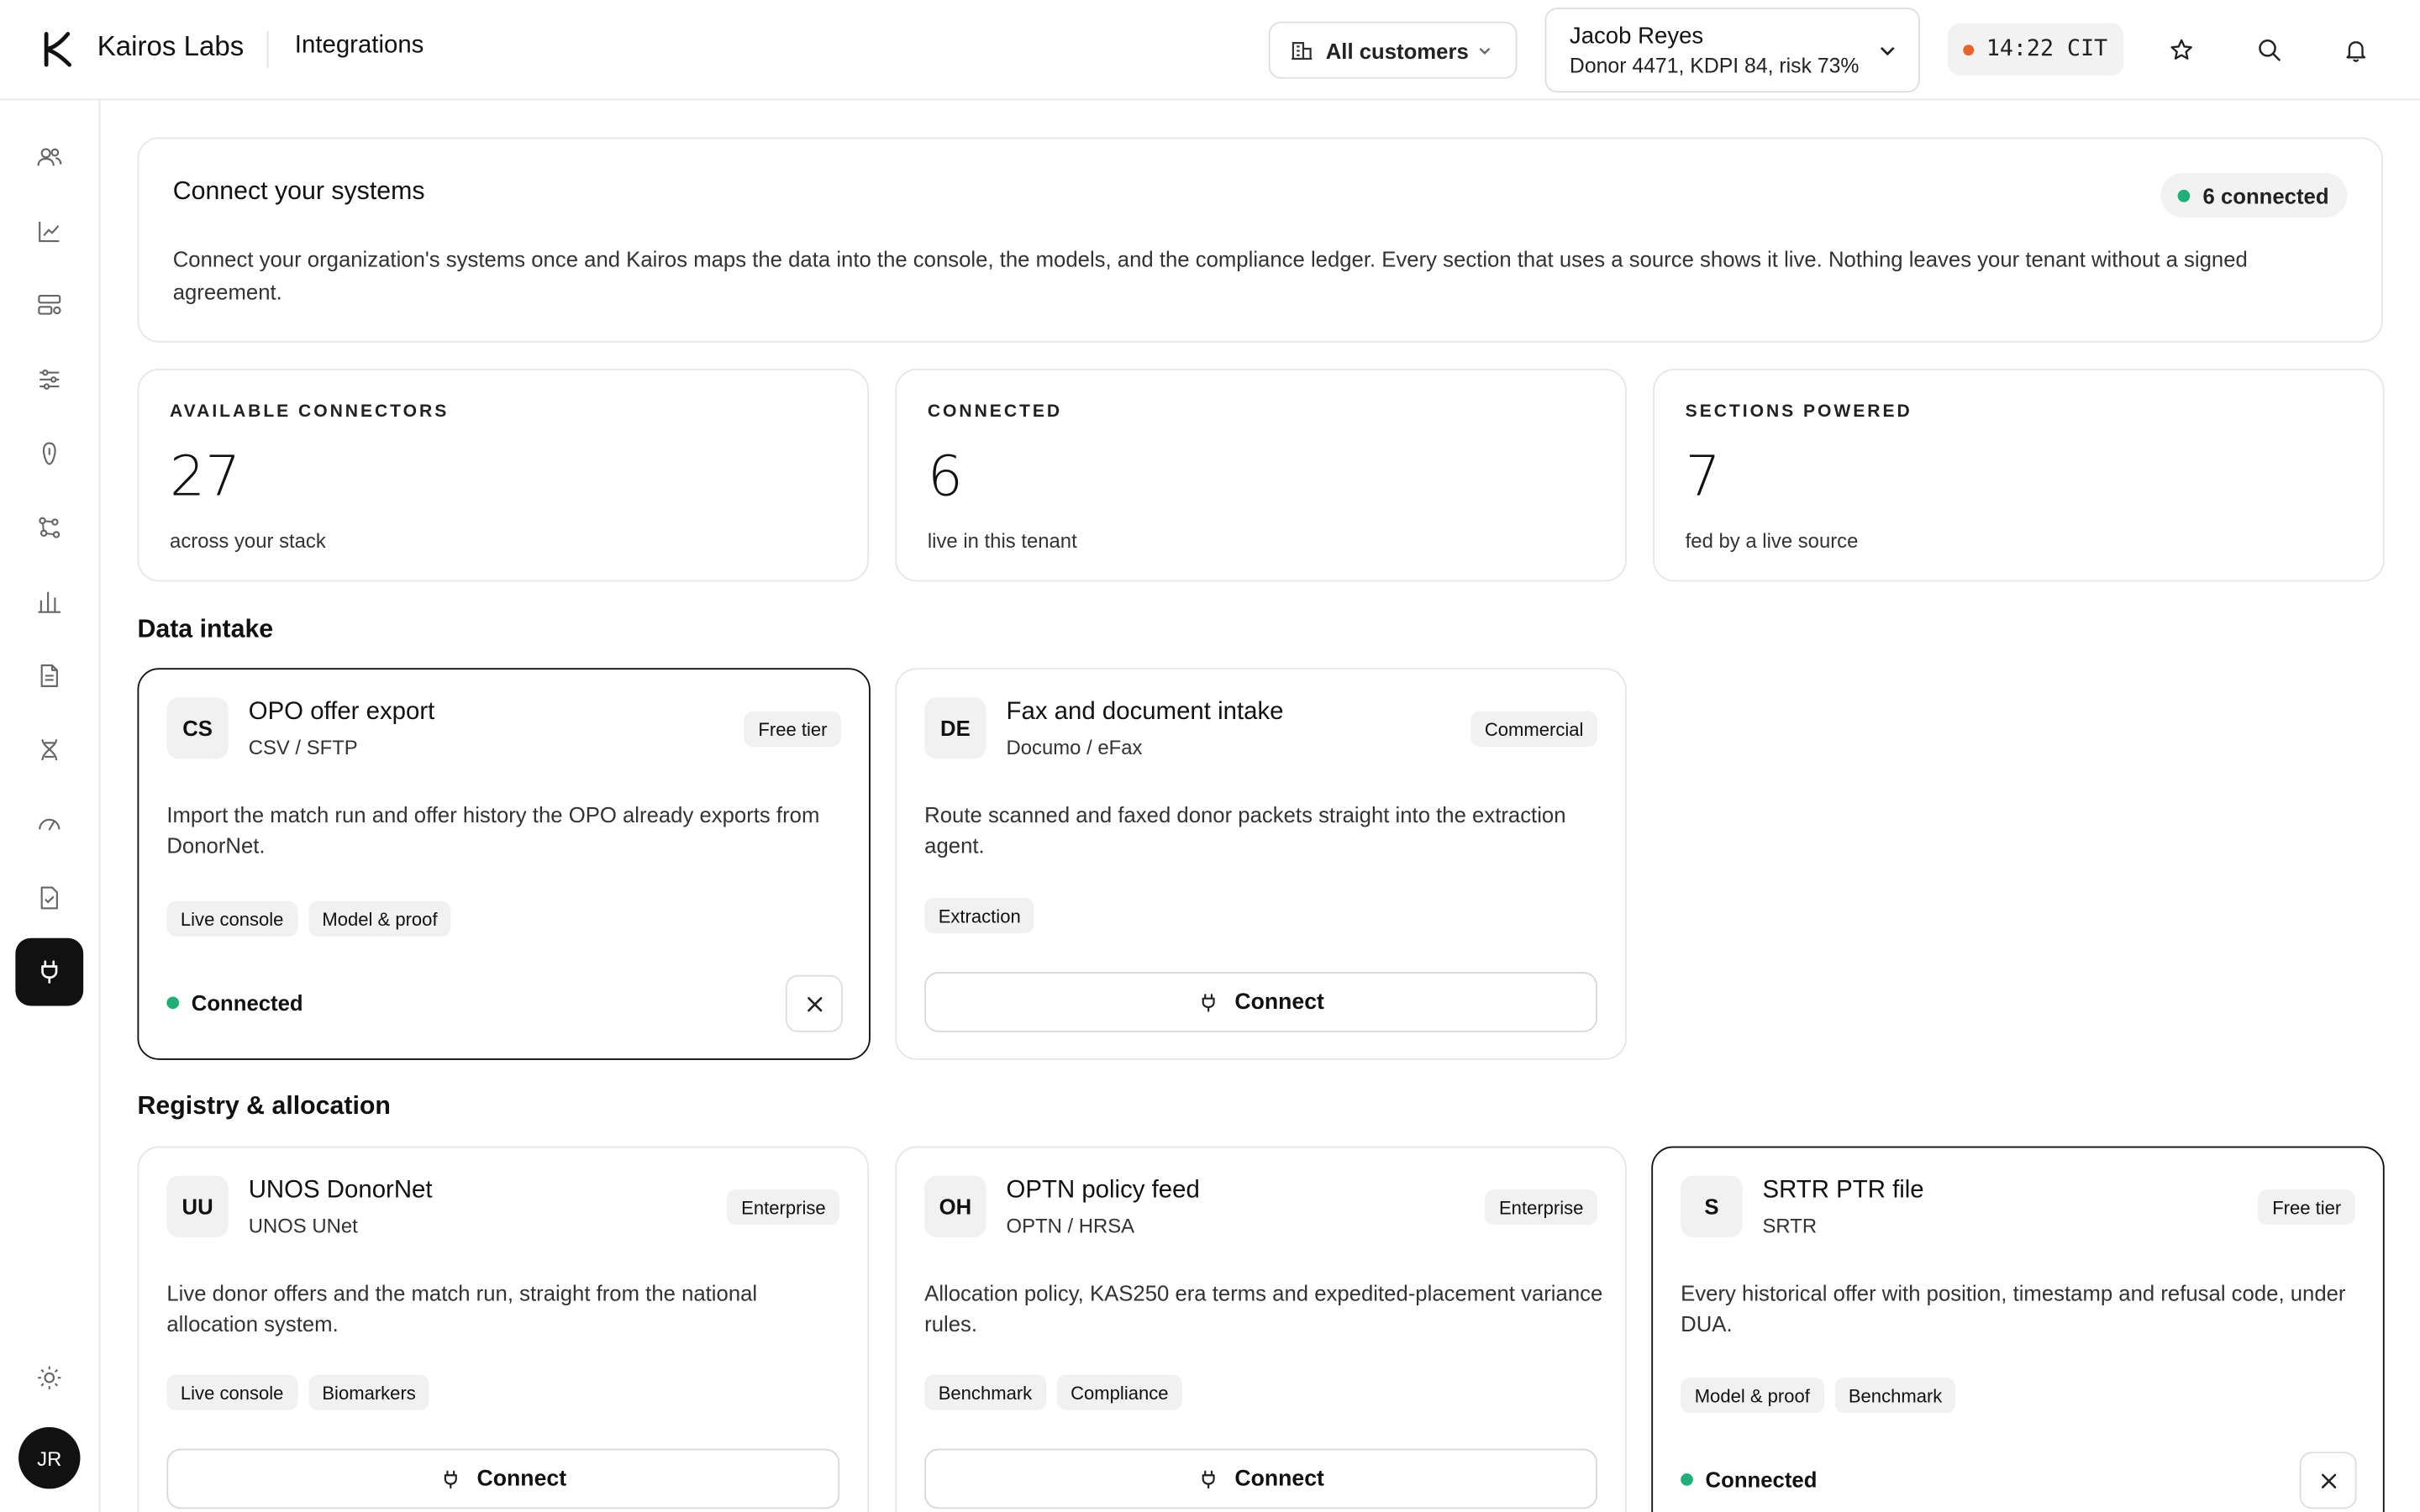  Describe the element at coordinates (1397, 50) in the screenshot. I see `customer-filter-label: All customers` at that location.